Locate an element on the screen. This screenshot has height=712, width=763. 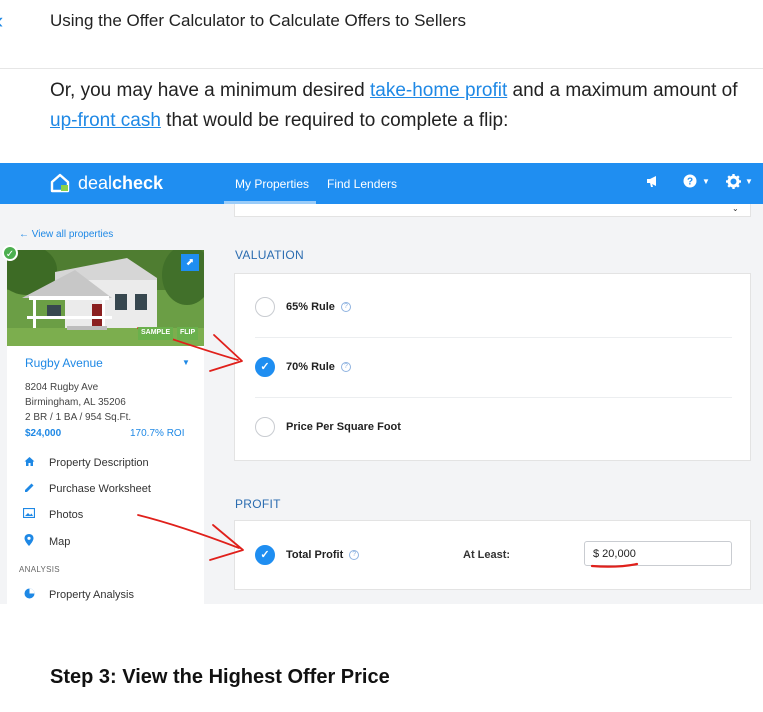
option-label: 65% Rule is located at coordinates (310, 307).